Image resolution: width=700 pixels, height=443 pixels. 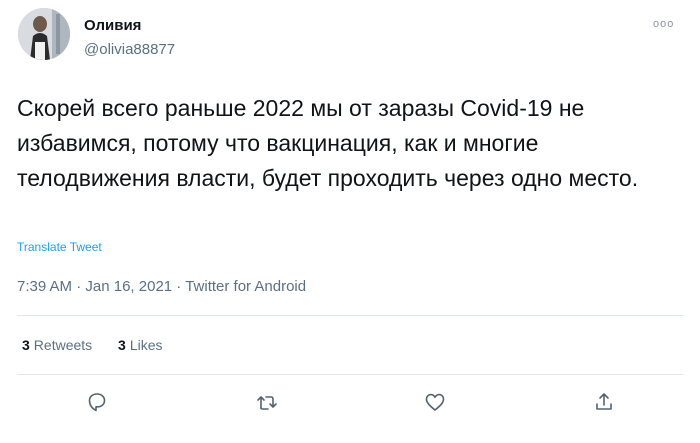 I want to click on retweets-count: 3, so click(x=26, y=345).